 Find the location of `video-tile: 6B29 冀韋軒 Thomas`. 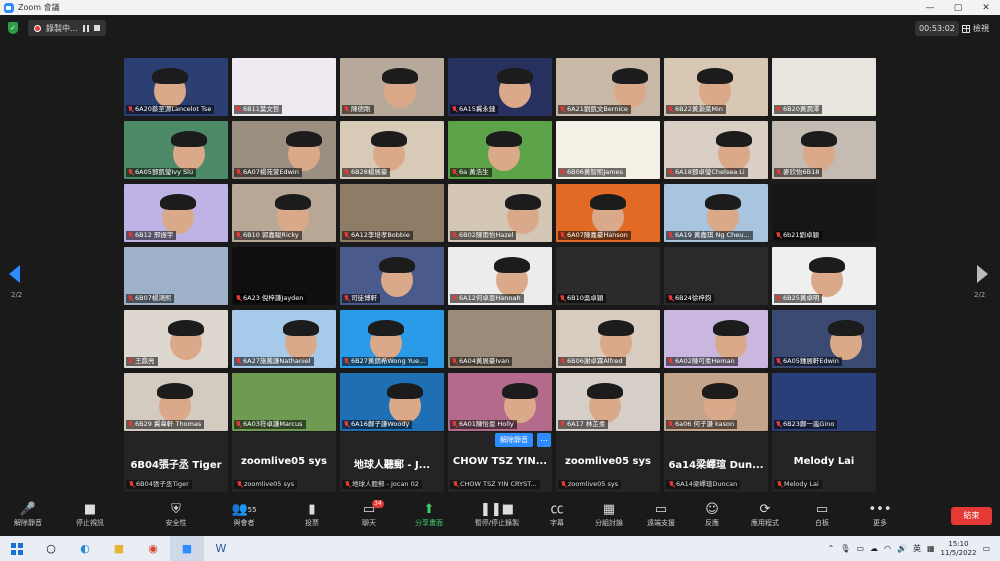

video-tile: 6B29 冀韋軒 Thomas is located at coordinates (176, 402).